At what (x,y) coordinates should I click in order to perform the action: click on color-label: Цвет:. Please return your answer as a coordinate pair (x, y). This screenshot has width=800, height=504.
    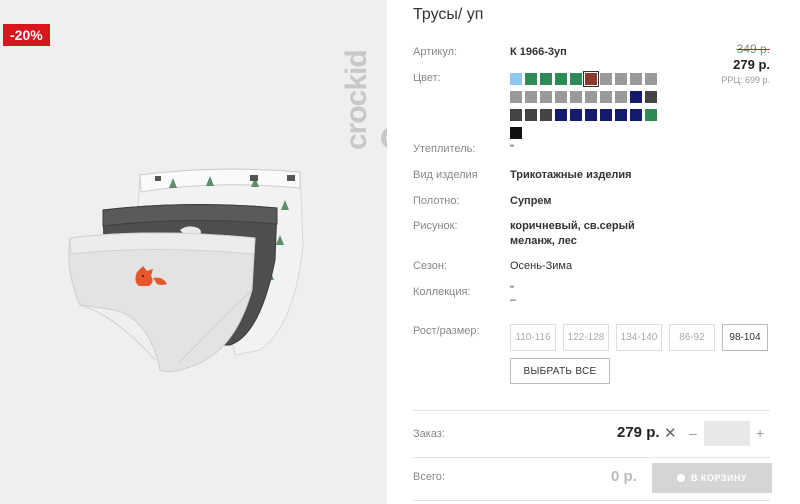
    Looking at the image, I should click on (427, 78).